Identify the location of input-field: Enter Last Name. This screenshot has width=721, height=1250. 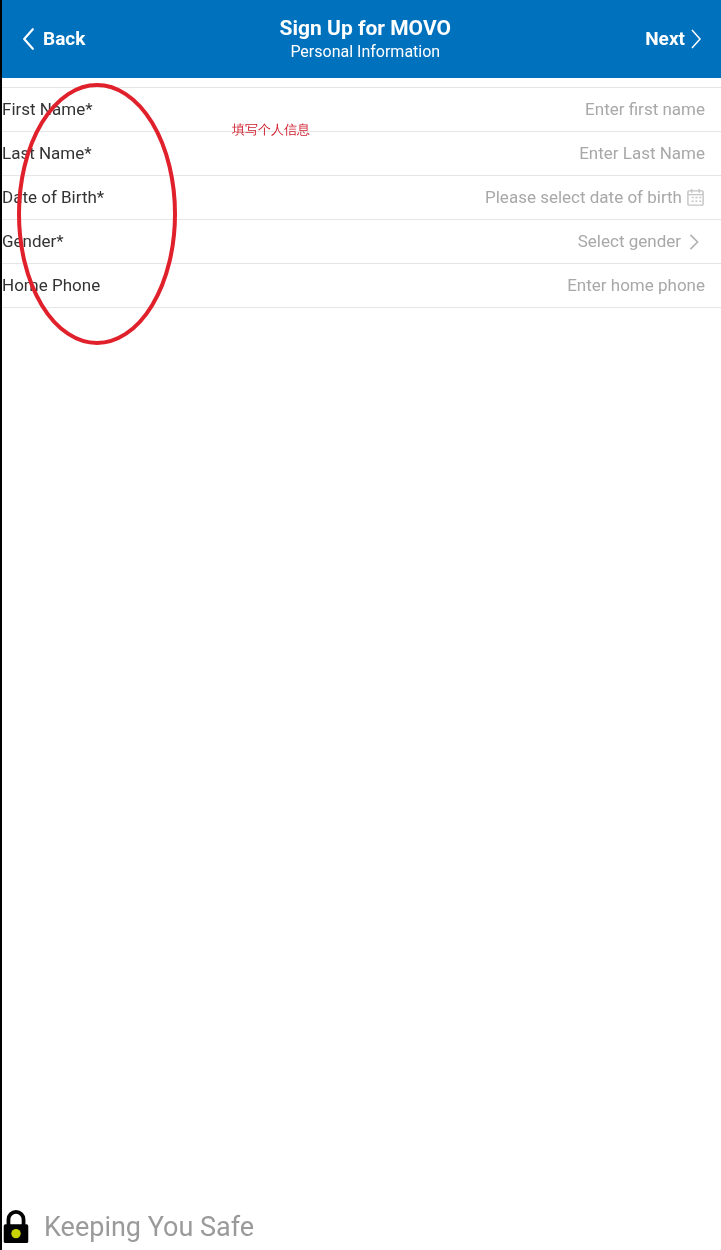
(525, 153).